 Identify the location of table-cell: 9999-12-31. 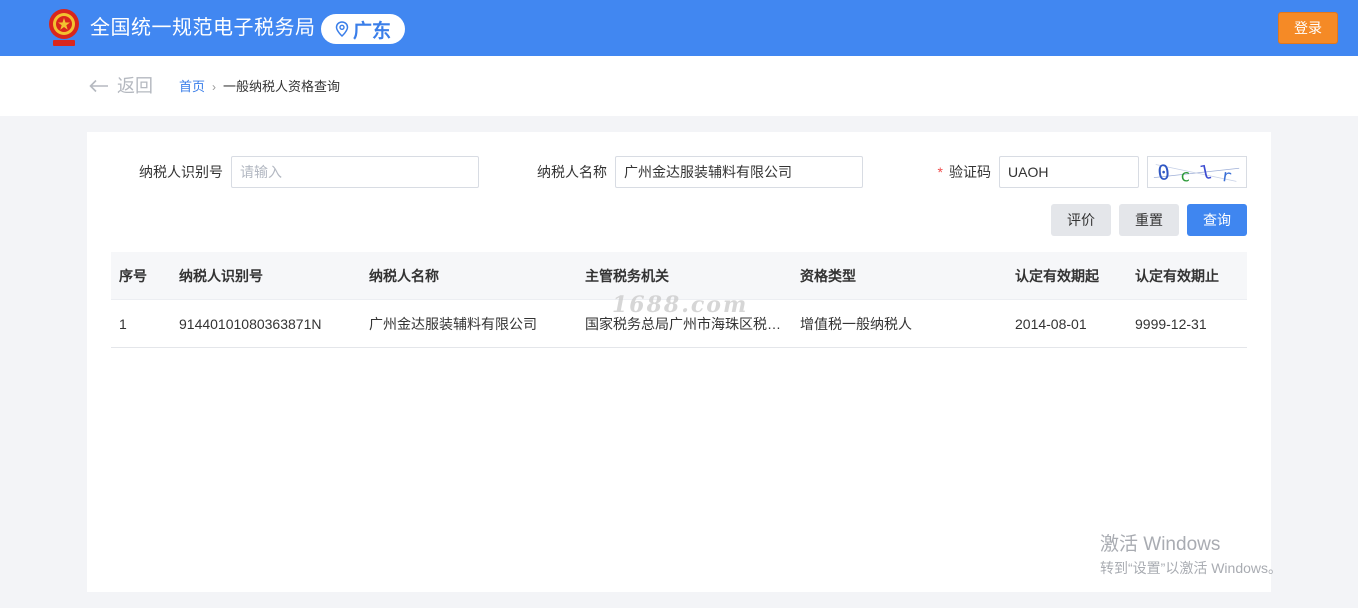
(1171, 323).